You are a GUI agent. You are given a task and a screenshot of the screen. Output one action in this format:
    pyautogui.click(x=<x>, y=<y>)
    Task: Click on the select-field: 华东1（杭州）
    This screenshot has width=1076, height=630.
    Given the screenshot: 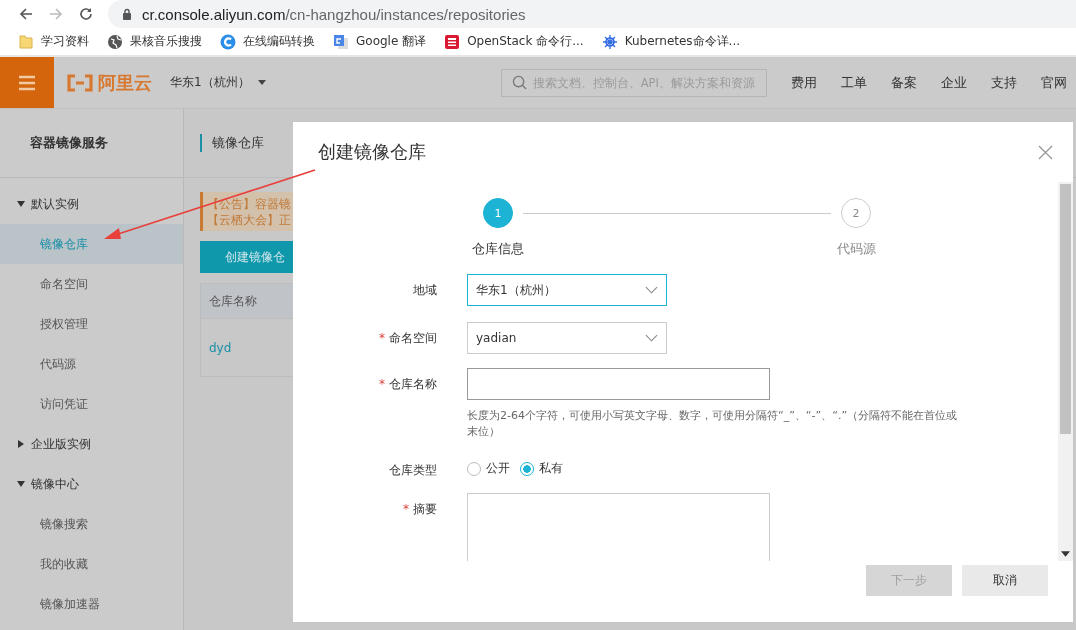 What is the action you would take?
    pyautogui.click(x=567, y=290)
    